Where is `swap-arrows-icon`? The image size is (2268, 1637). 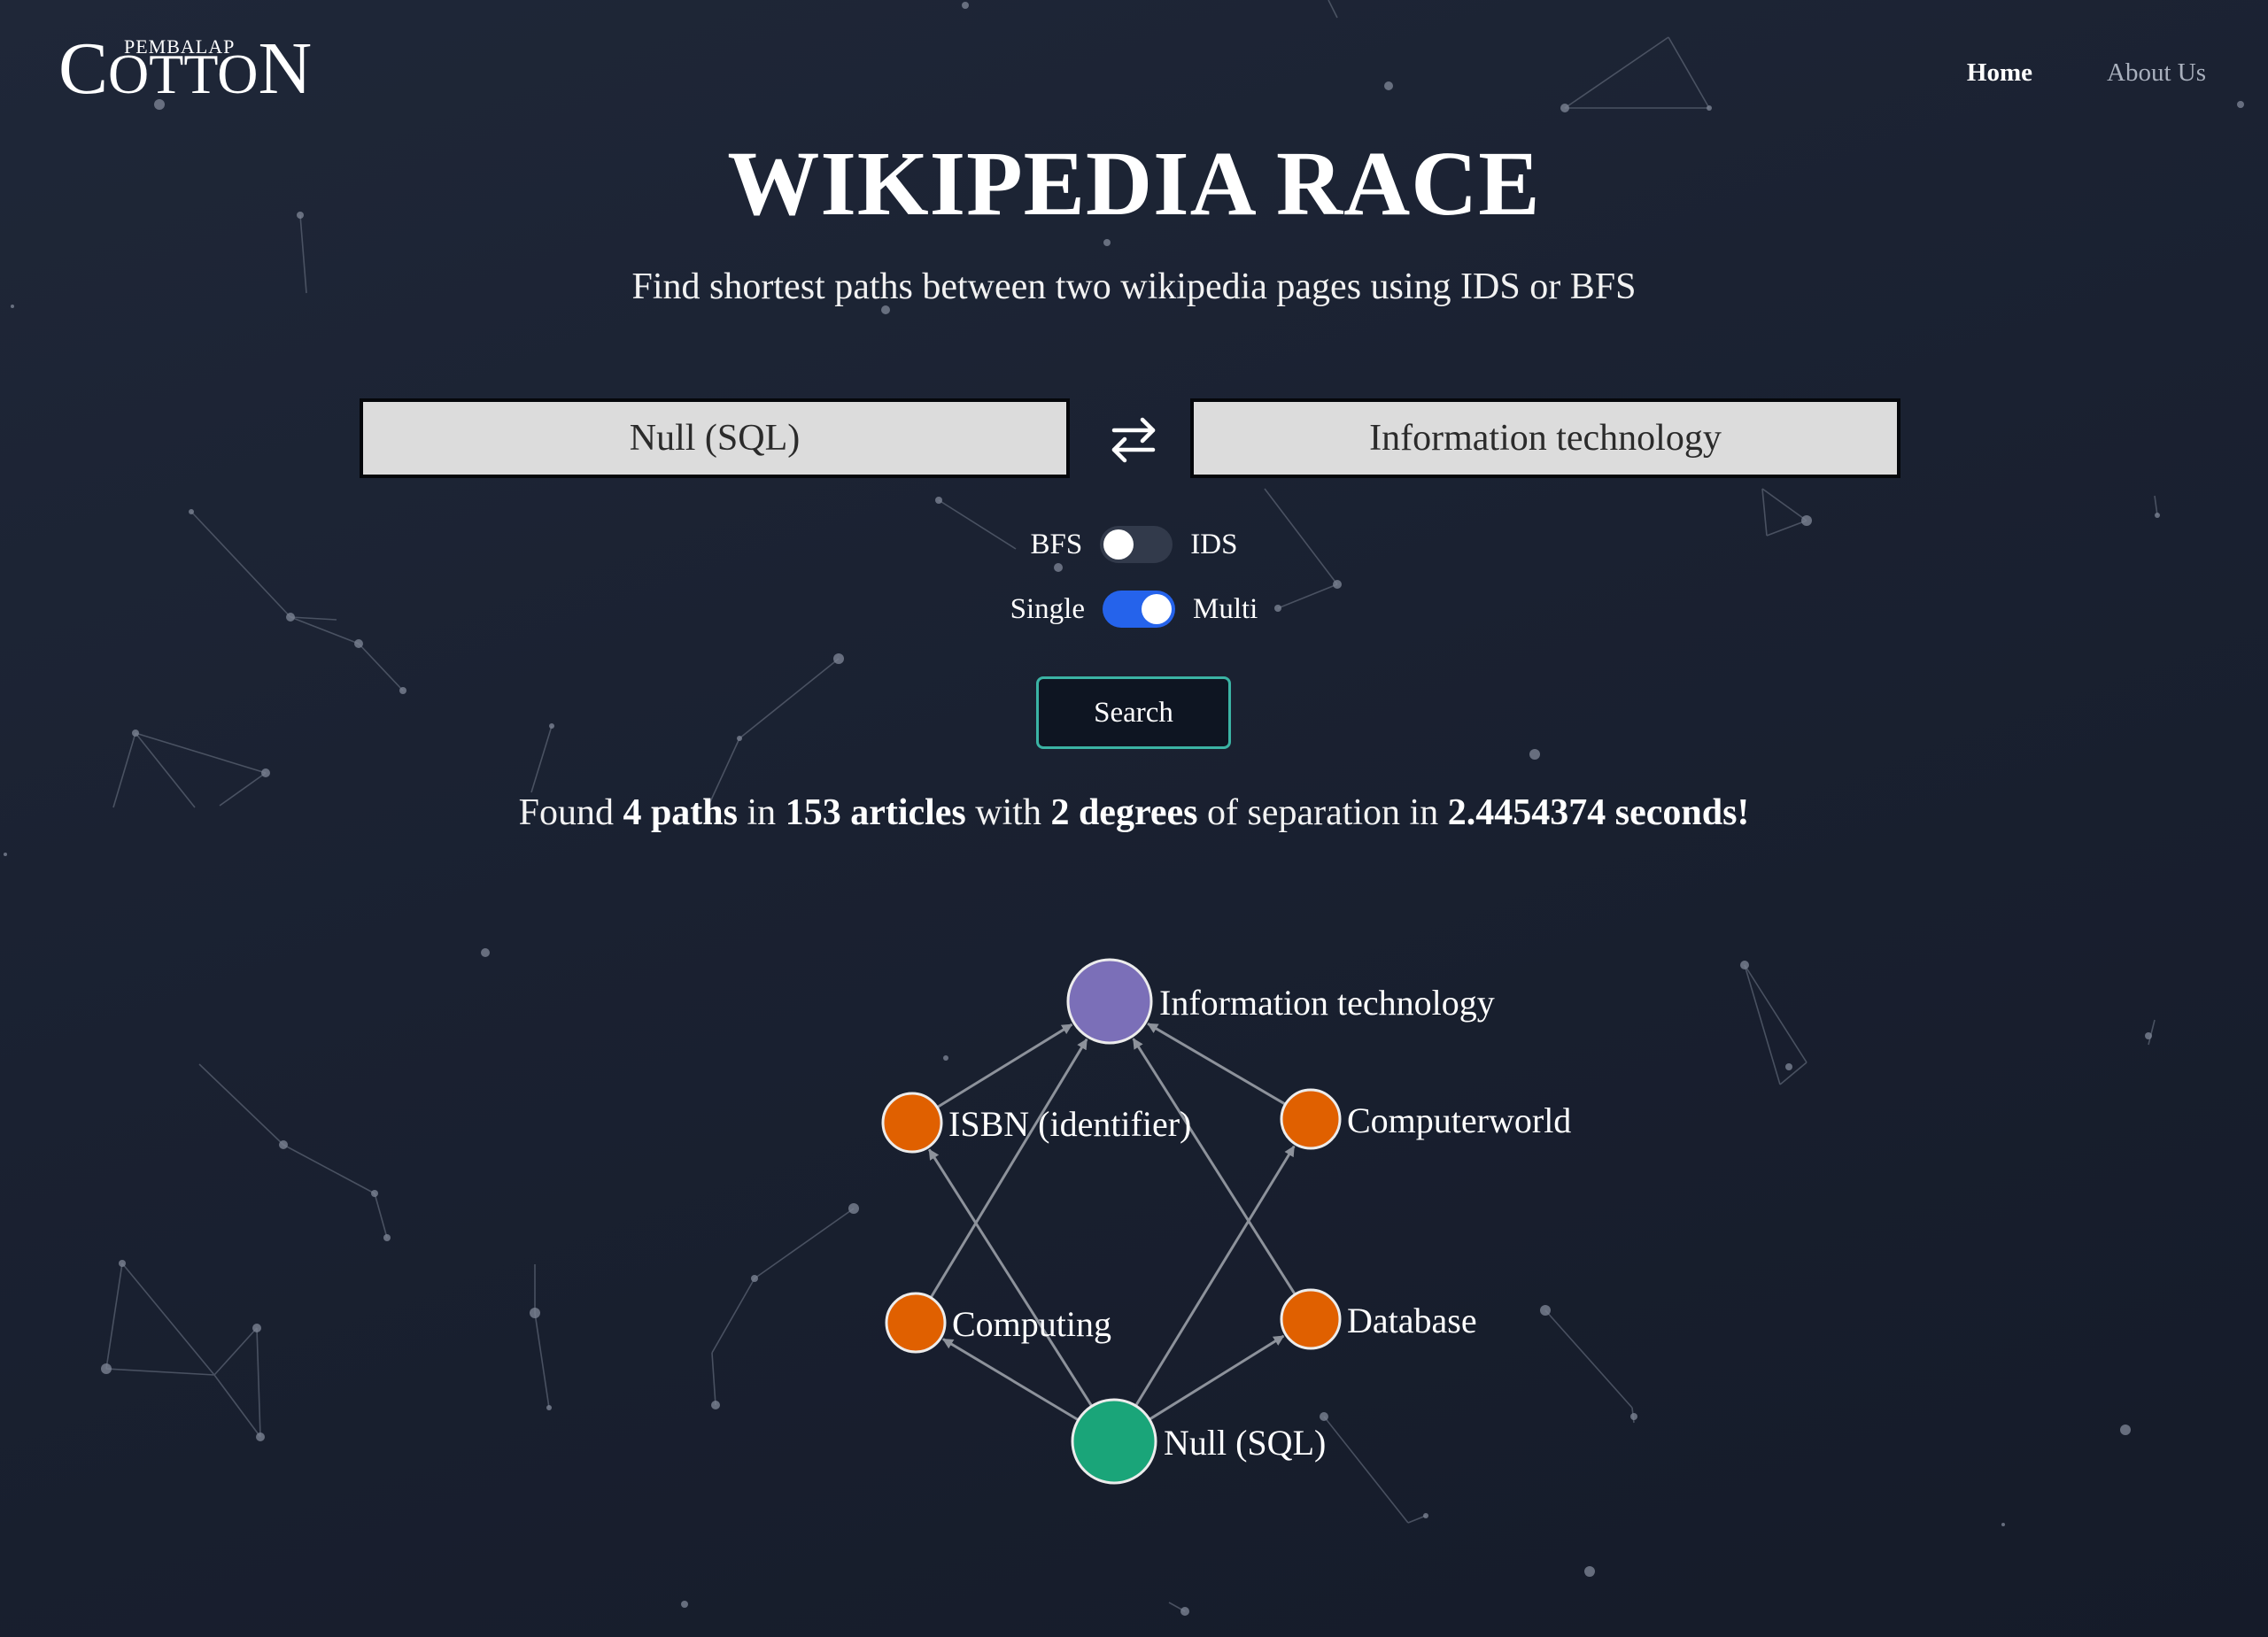 swap-arrows-icon is located at coordinates (1133, 440).